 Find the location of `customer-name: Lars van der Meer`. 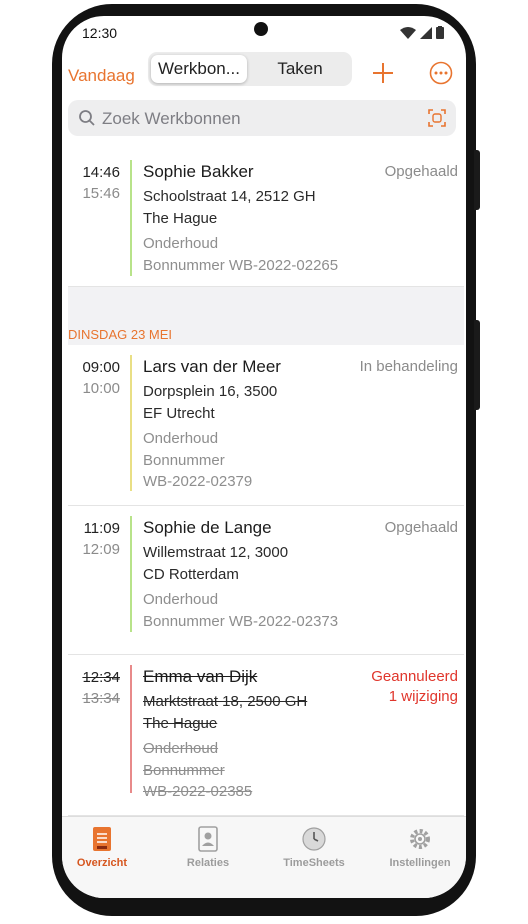

customer-name: Lars van der Meer is located at coordinates (212, 366).